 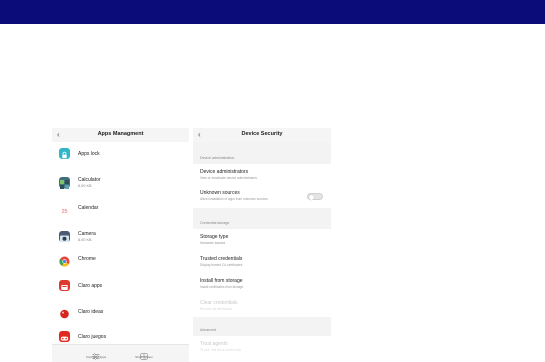 What do you see at coordinates (219, 303) in the screenshot?
I see `setting-title: Clear credentials` at bounding box center [219, 303].